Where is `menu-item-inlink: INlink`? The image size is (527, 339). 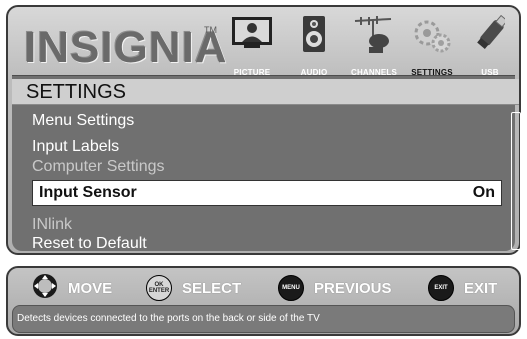
menu-item-inlink: INlink is located at coordinates (52, 224).